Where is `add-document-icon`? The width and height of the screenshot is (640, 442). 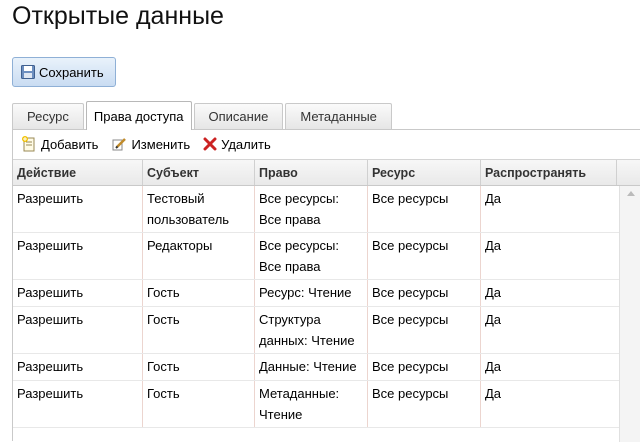 add-document-icon is located at coordinates (28, 144).